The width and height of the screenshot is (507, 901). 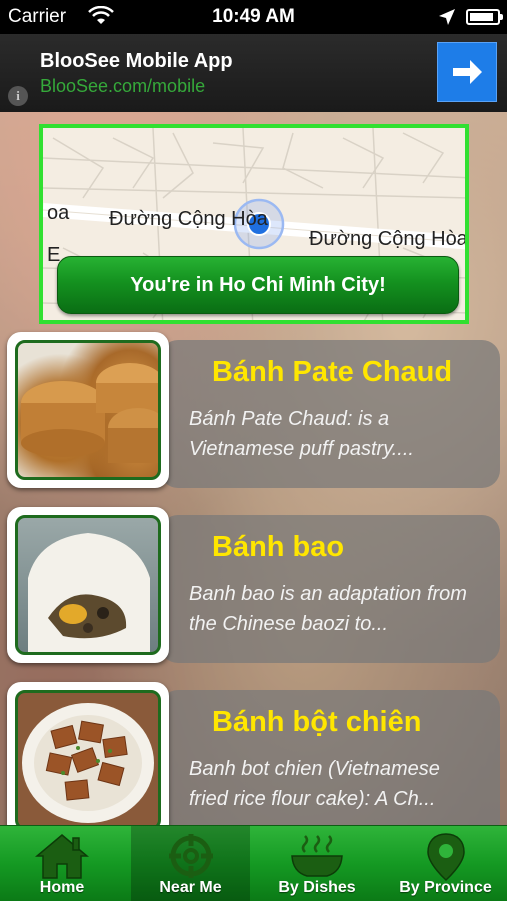 I want to click on tab-near-me: Near Me, so click(x=190, y=863).